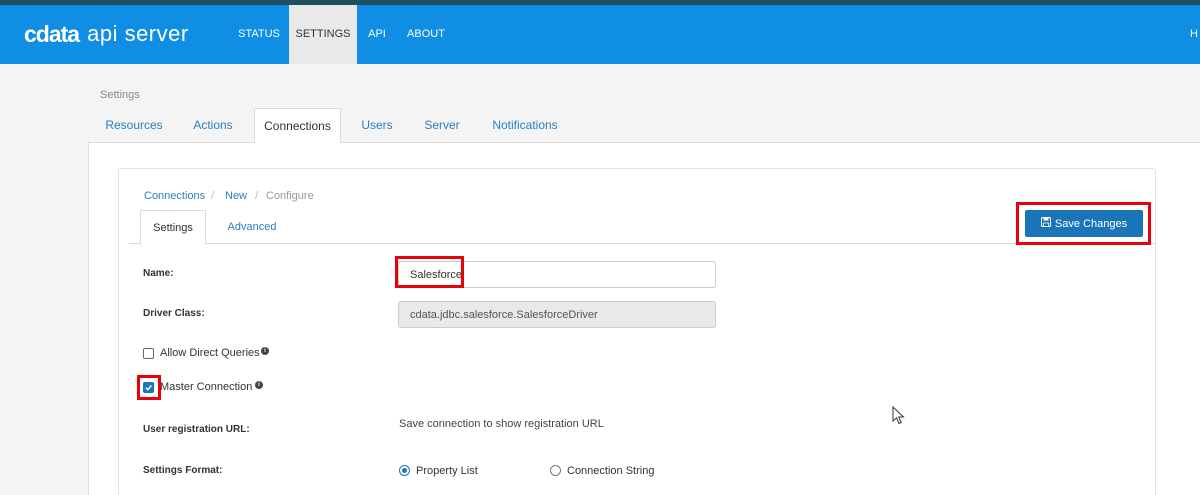 The image size is (1200, 495). Describe the element at coordinates (148, 353) in the screenshot. I see `allow-direct-queries-checkbox` at that location.